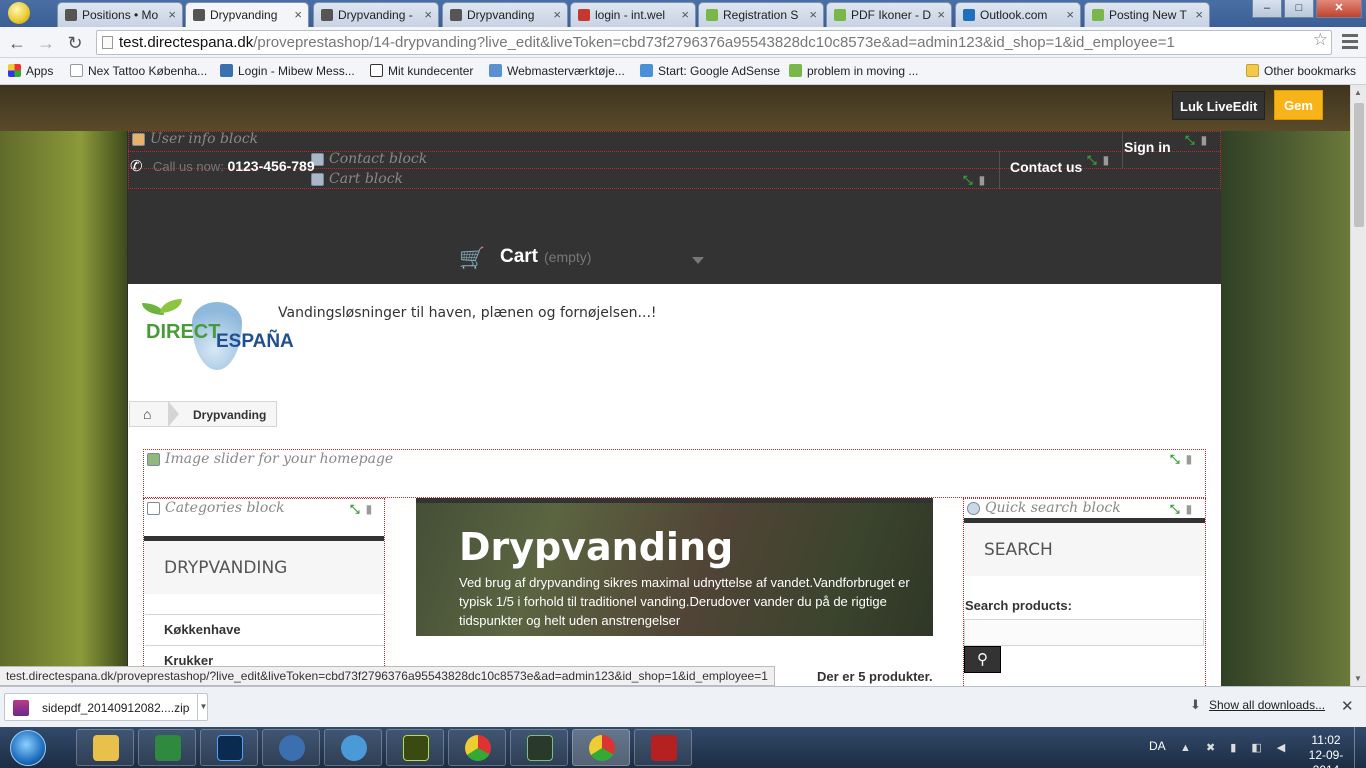  Describe the element at coordinates (1320, 40) in the screenshot. I see `bookmark-star-icon: ☆` at that location.